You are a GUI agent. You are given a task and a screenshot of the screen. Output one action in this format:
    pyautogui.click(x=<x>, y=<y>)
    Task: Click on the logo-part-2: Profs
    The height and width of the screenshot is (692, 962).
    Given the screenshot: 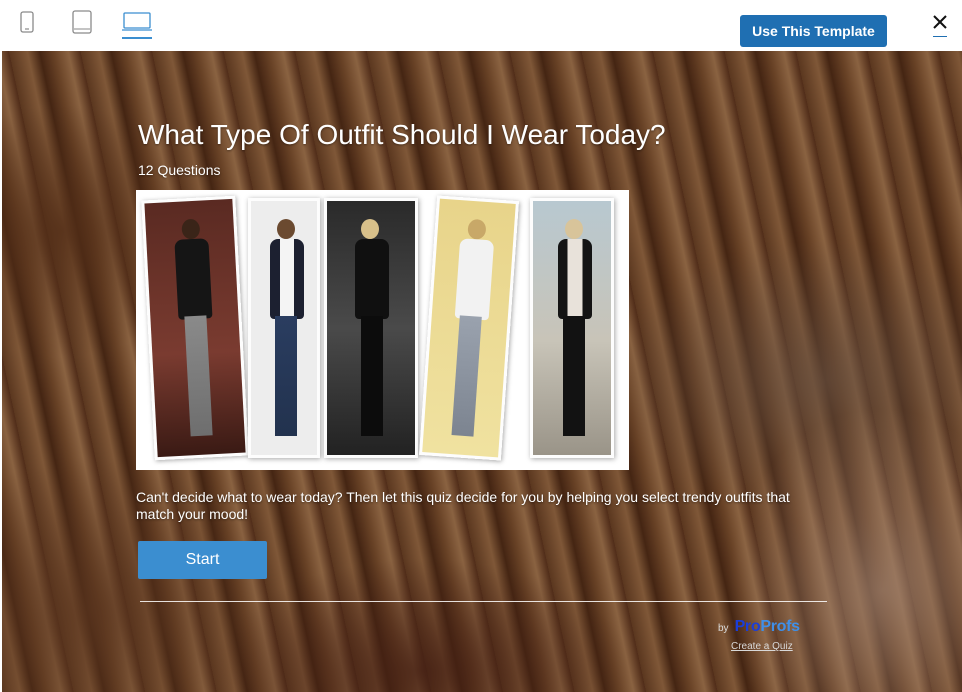 What is the action you would take?
    pyautogui.click(x=780, y=626)
    